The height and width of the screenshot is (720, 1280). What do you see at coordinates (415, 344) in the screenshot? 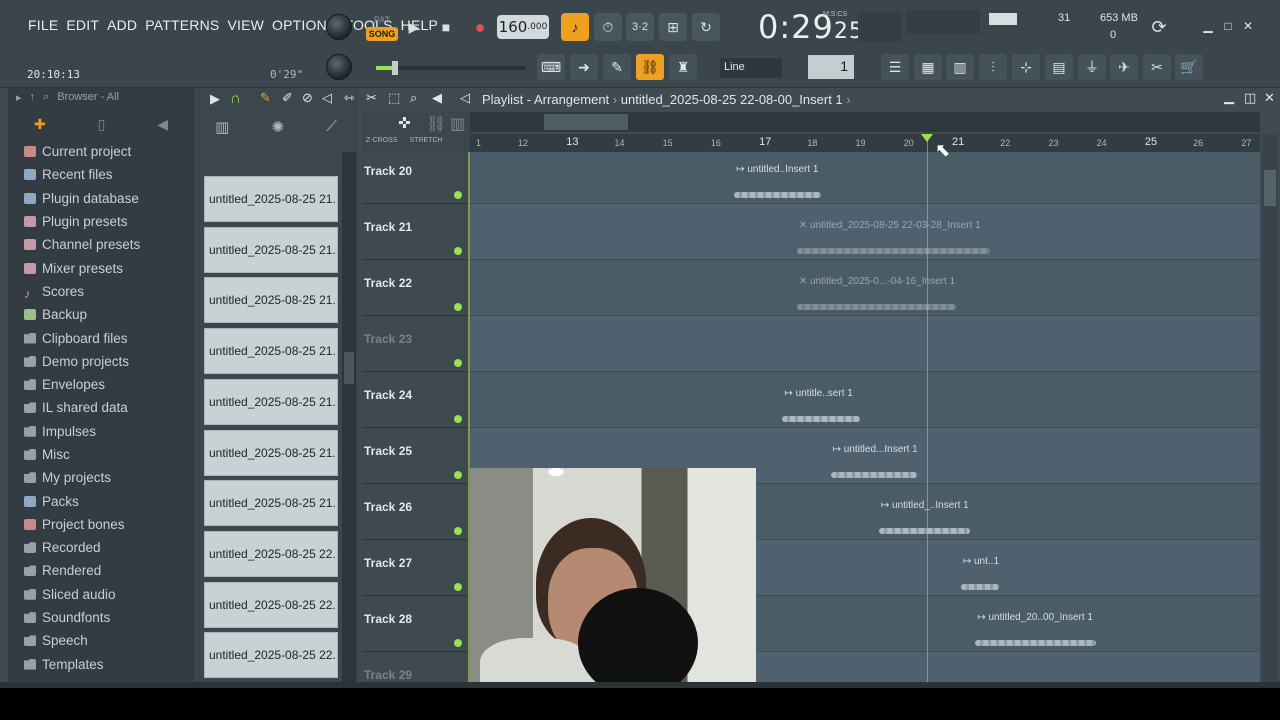
I see `track-header: Track 23` at bounding box center [415, 344].